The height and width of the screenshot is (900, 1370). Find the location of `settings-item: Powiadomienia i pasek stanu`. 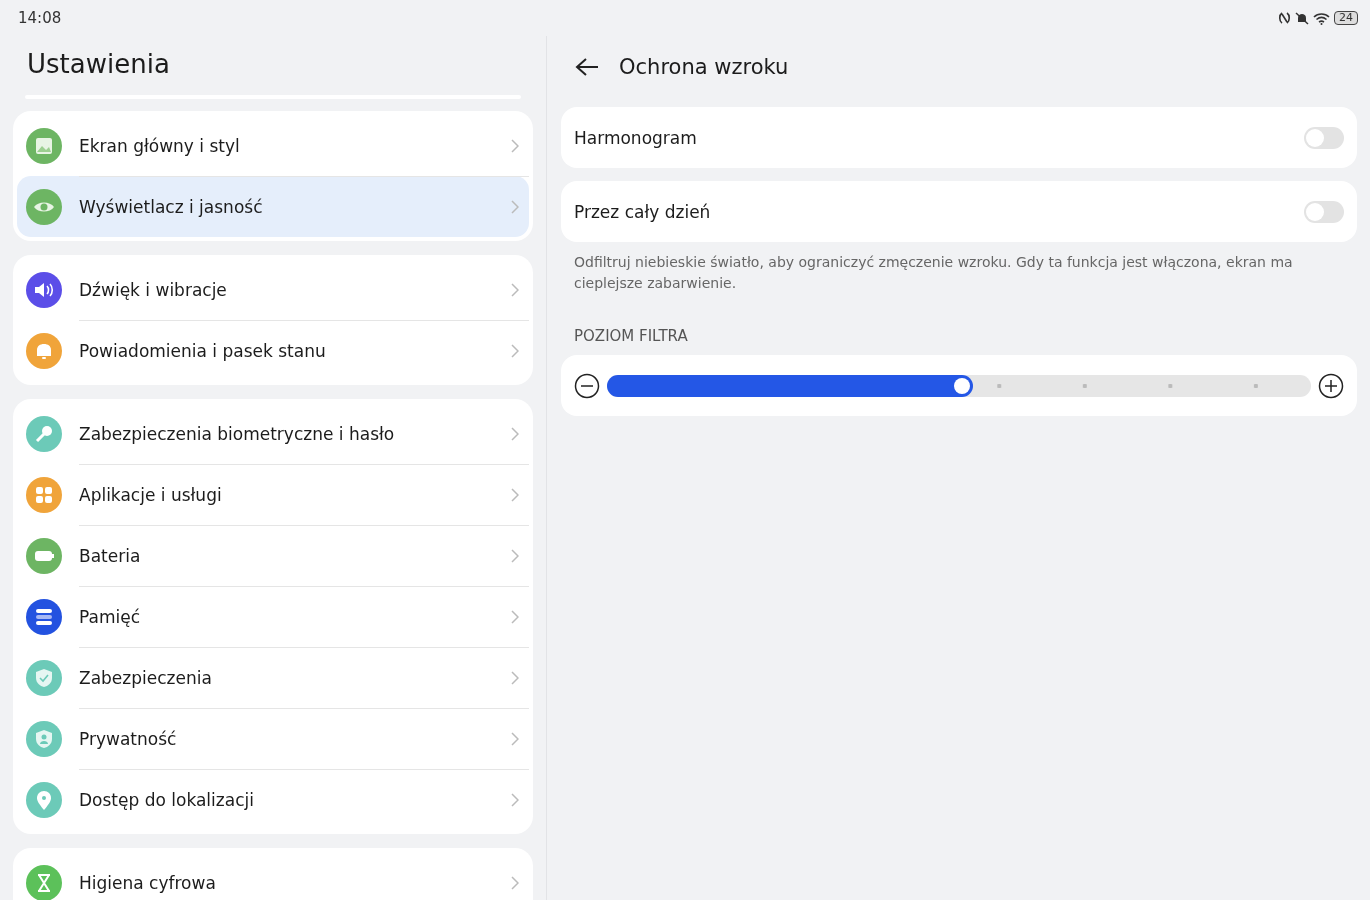

settings-item: Powiadomienia i pasek stanu is located at coordinates (273, 350).